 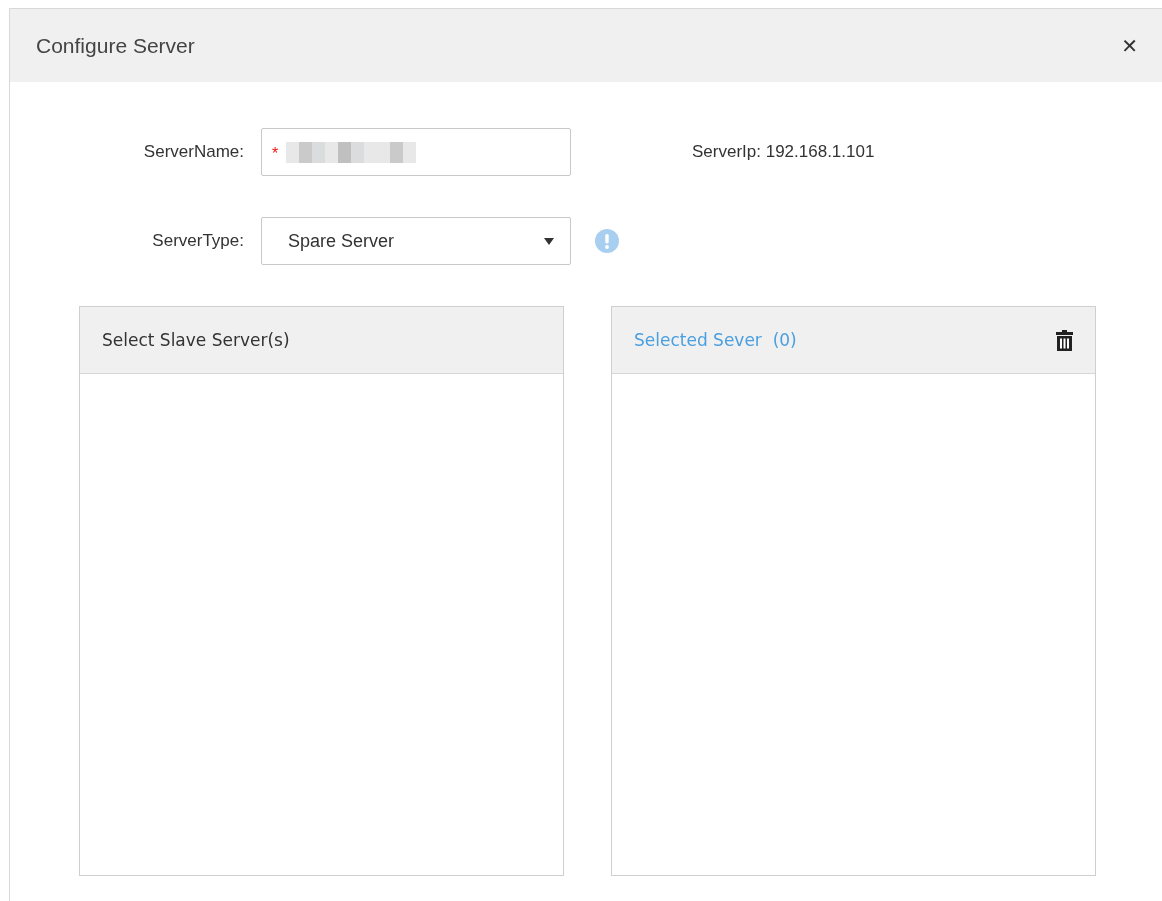 What do you see at coordinates (193, 152) in the screenshot?
I see `field-label: ServerName:` at bounding box center [193, 152].